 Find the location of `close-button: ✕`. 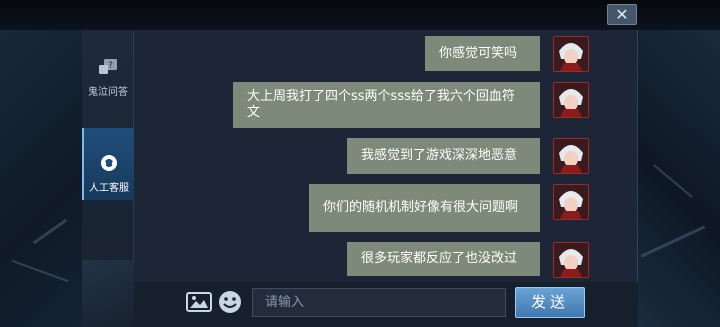

close-button: ✕ is located at coordinates (622, 14).